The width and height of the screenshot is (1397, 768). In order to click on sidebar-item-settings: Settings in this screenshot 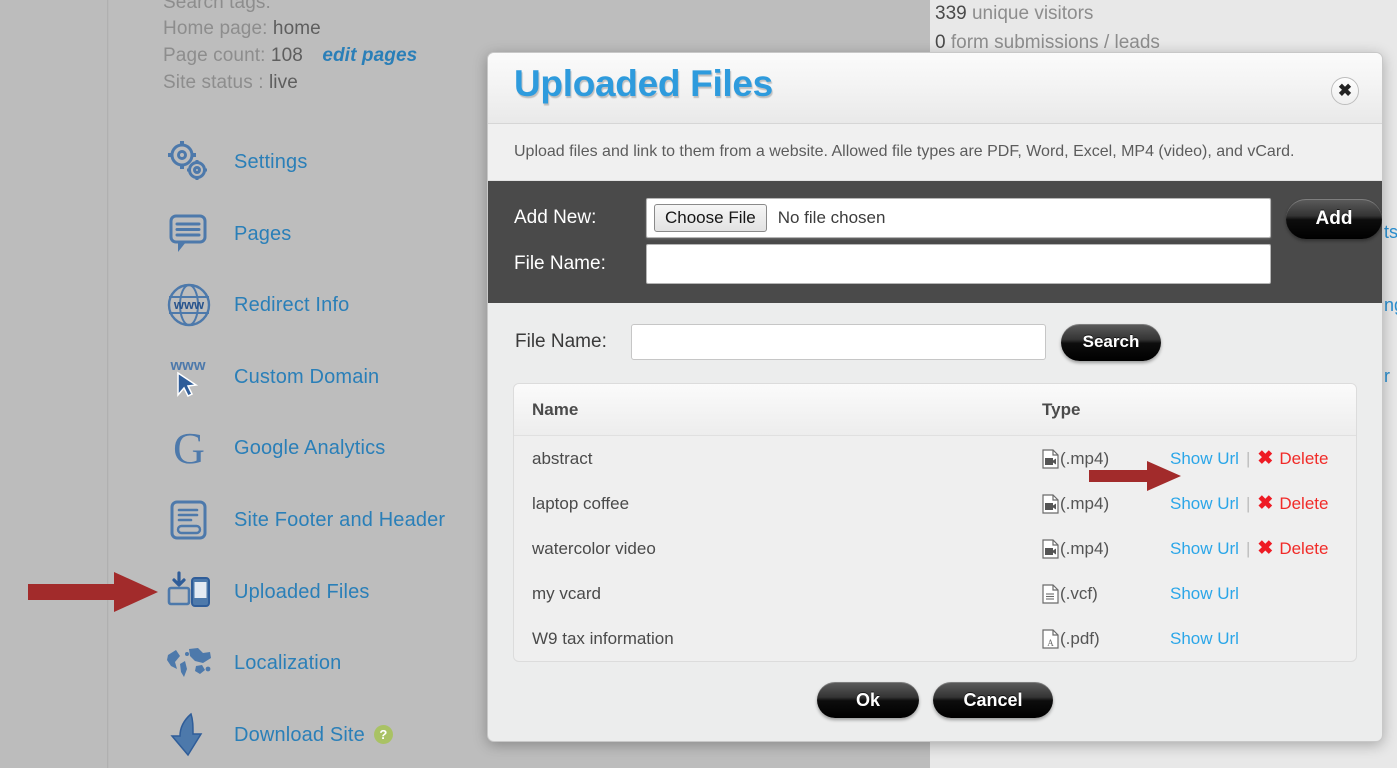, I will do `click(233, 162)`.